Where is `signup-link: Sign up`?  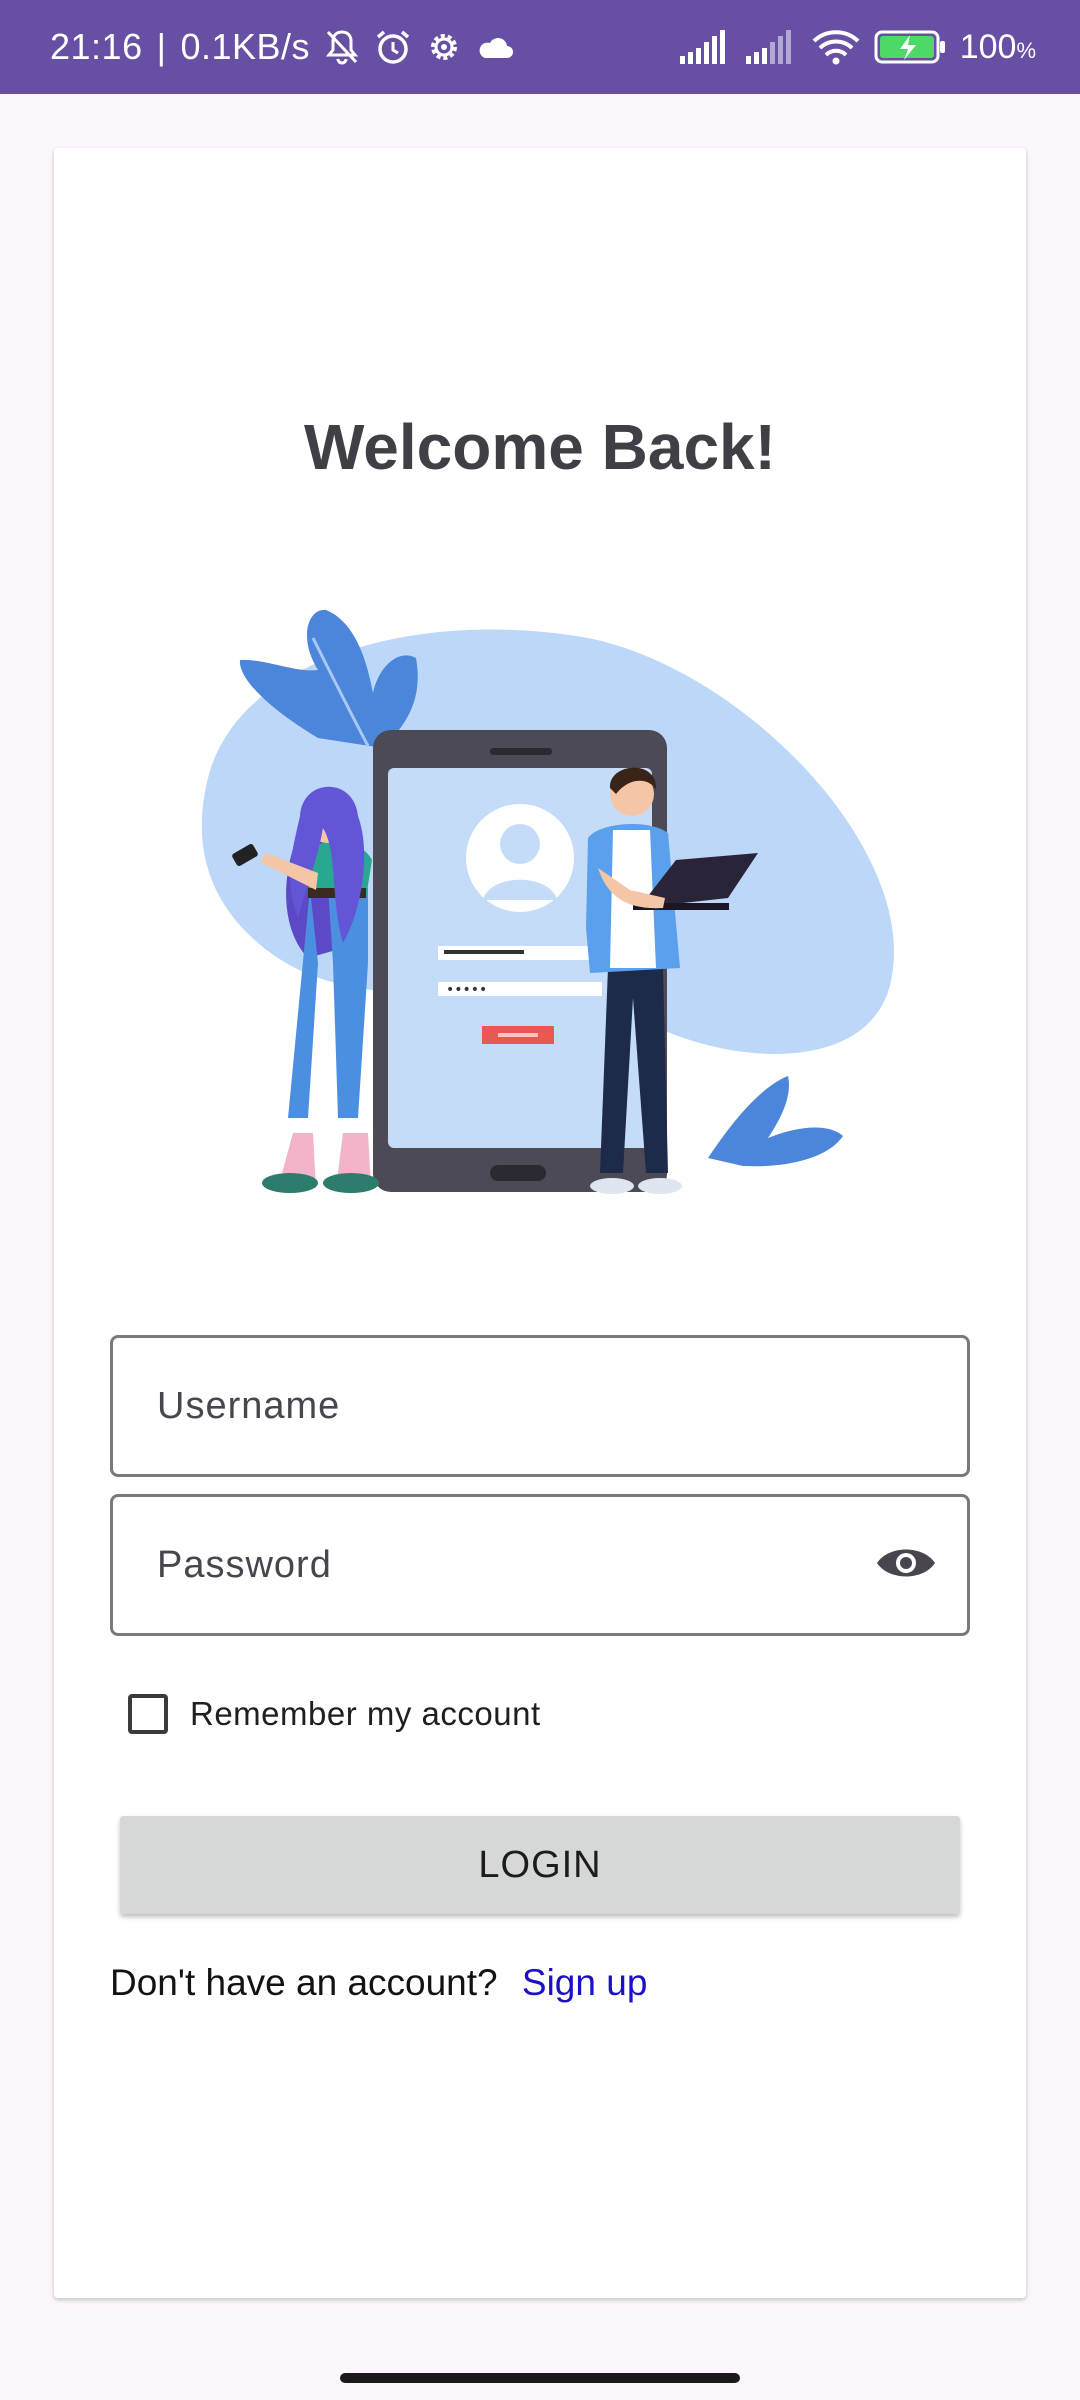 signup-link: Sign up is located at coordinates (585, 1982).